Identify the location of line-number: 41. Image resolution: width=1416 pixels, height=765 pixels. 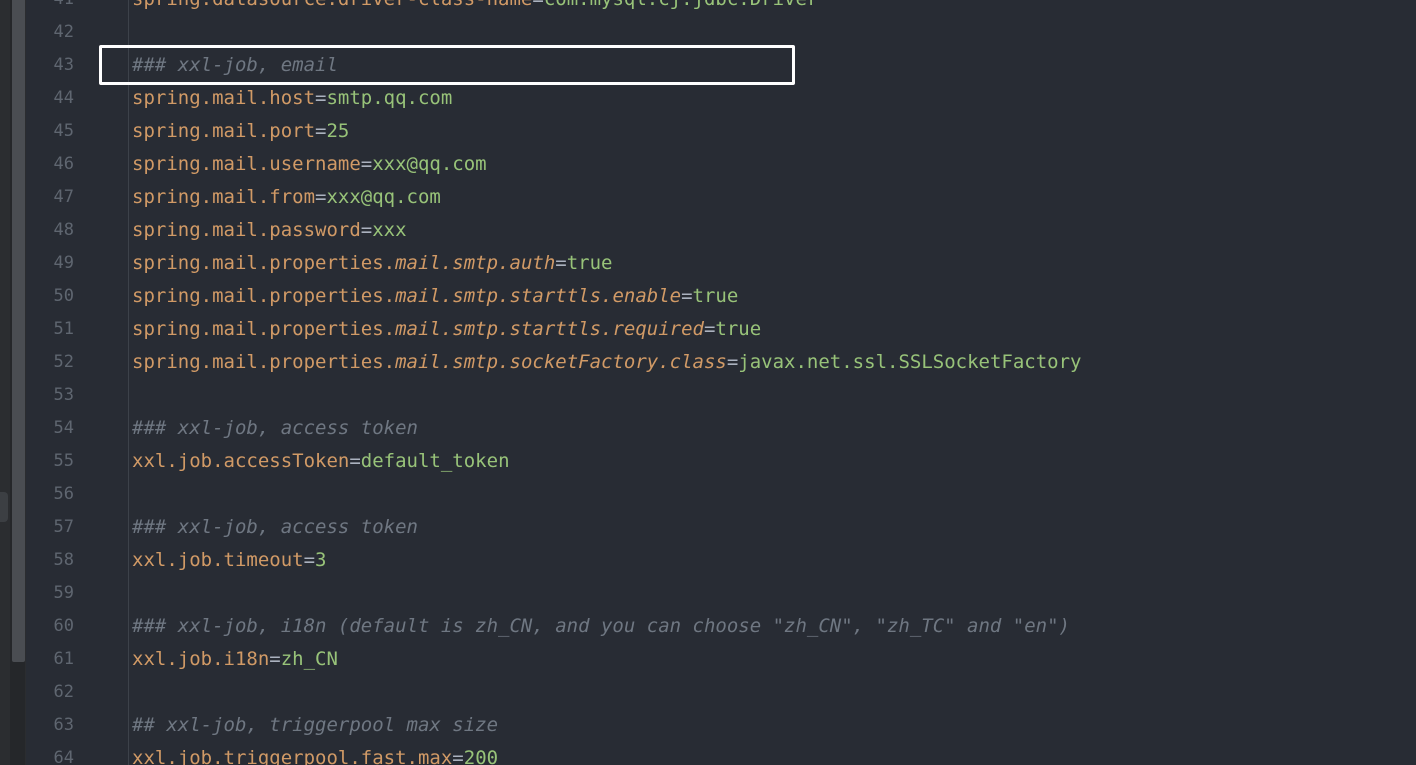
(50, 8).